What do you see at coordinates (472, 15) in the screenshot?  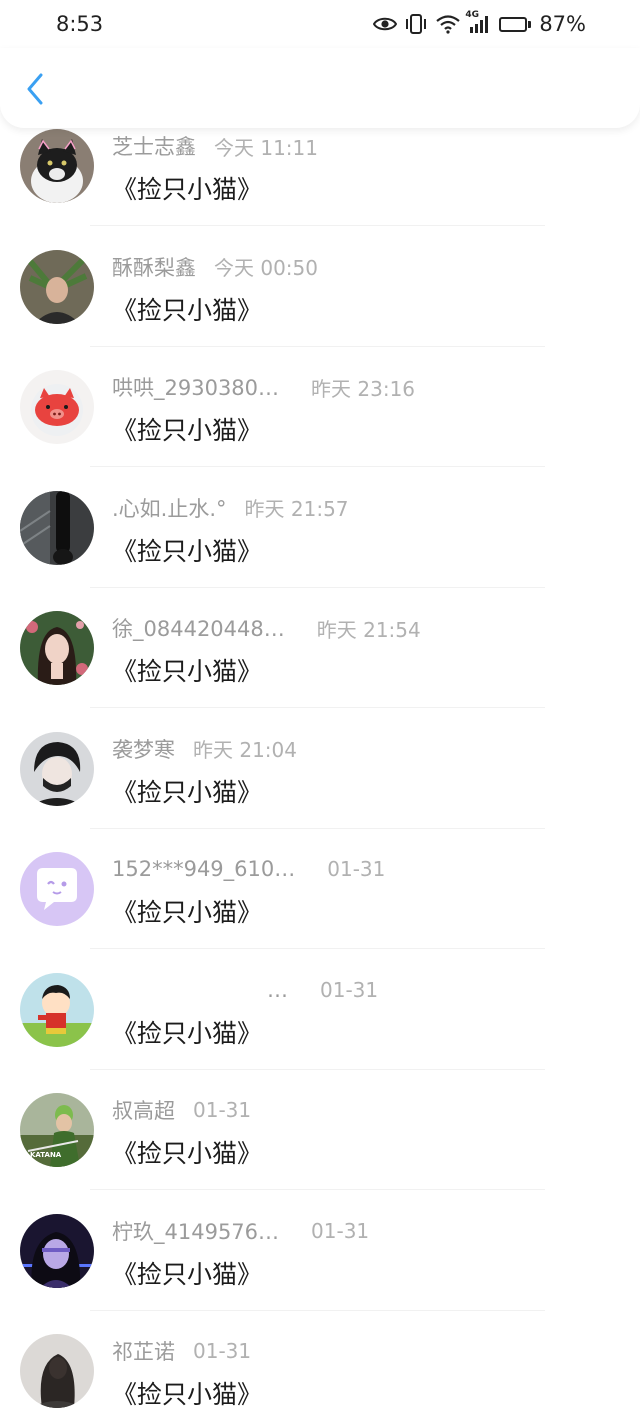 I see `network-type-label: 4G` at bounding box center [472, 15].